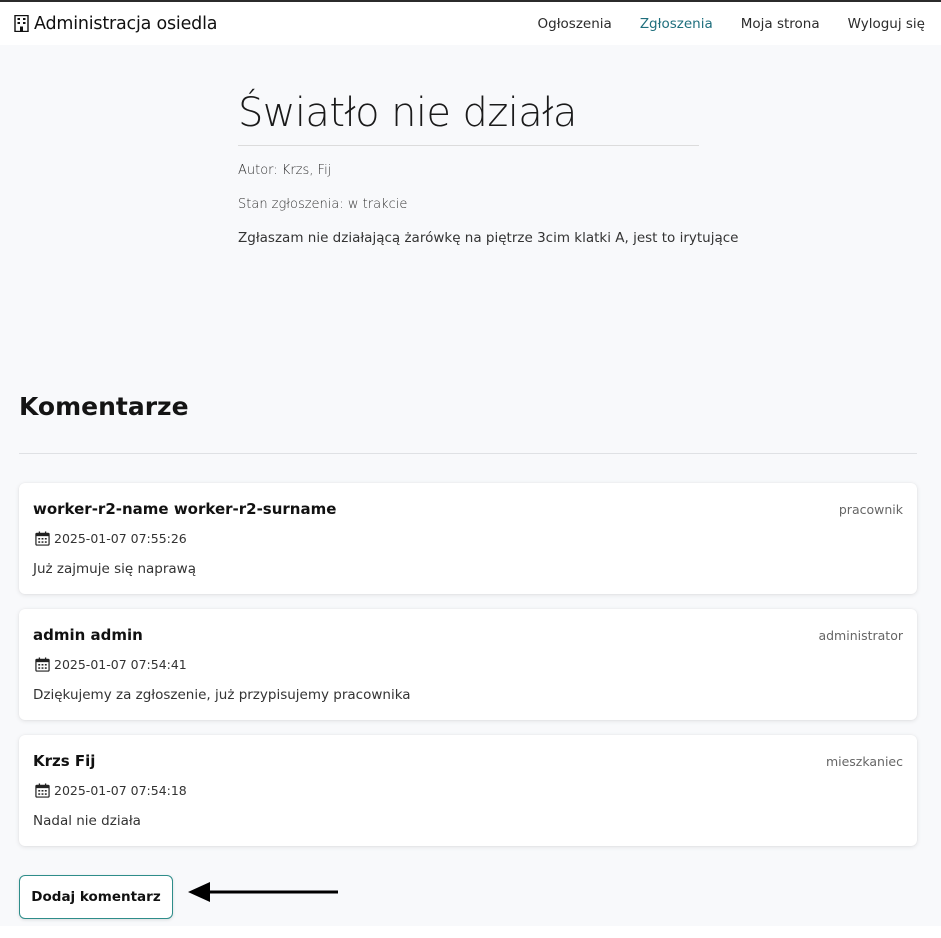 The width and height of the screenshot is (941, 938). What do you see at coordinates (407, 113) in the screenshot?
I see `ticket-title: Światło nie działa` at bounding box center [407, 113].